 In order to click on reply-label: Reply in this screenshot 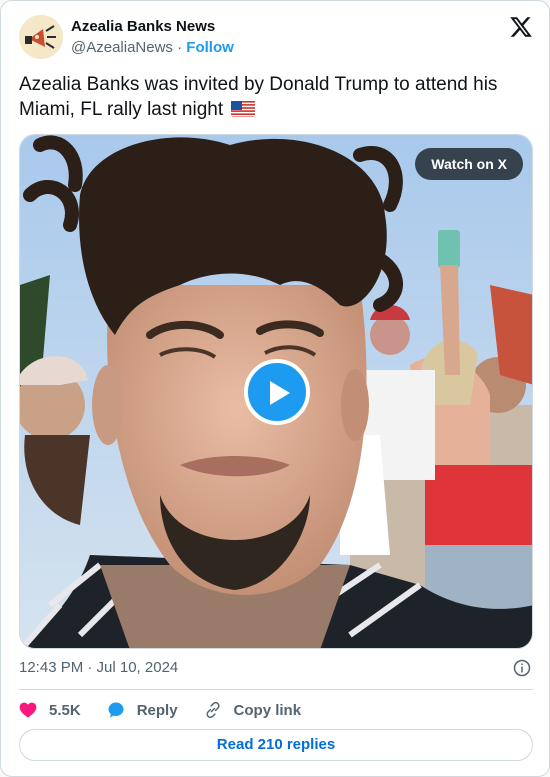, I will do `click(157, 710)`.